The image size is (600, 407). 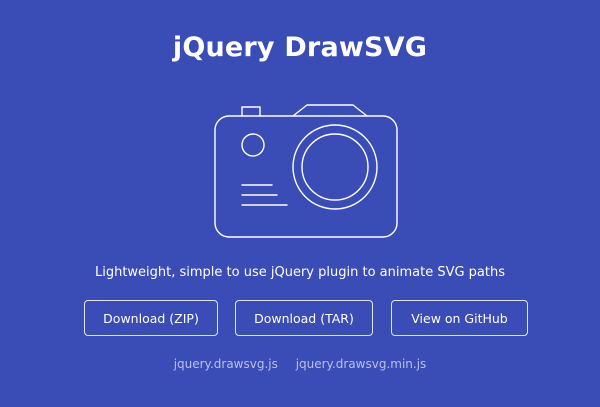 What do you see at coordinates (226, 364) in the screenshot?
I see `drawsvg-js-link: jquery.drawsvg.js` at bounding box center [226, 364].